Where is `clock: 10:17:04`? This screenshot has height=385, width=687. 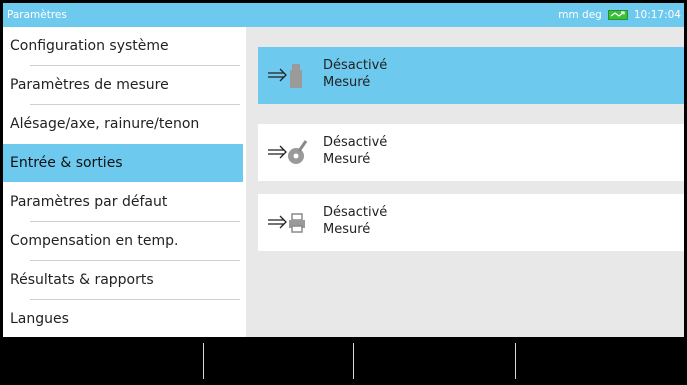 clock: 10:17:04 is located at coordinates (657, 15).